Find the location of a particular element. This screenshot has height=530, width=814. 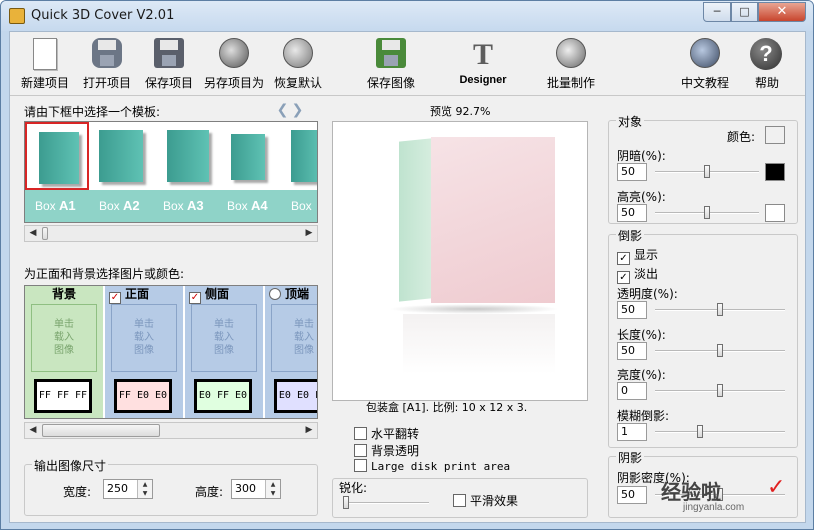

title-bar: Quick 3D Cover V2.01 ─ □ ✕ is located at coordinates (407, 16).